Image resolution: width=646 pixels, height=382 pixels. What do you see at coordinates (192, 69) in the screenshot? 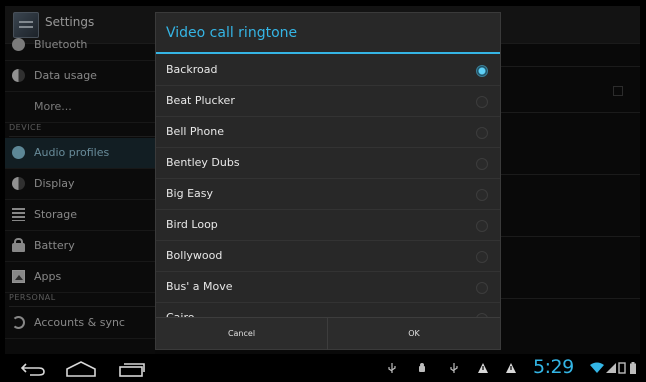
I see `ringtone-label: Backroad` at bounding box center [192, 69].